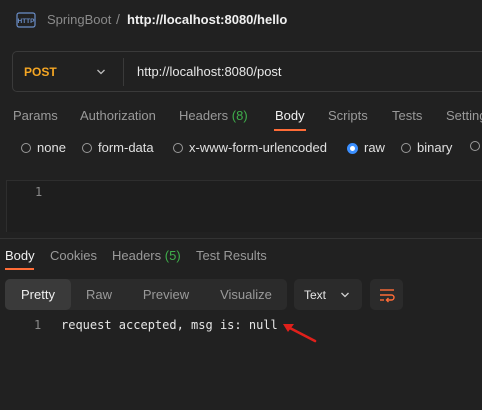 Image resolution: width=482 pixels, height=410 pixels. I want to click on response-tabs: Body Cookies Headers (5) Test Results, so click(241, 258).